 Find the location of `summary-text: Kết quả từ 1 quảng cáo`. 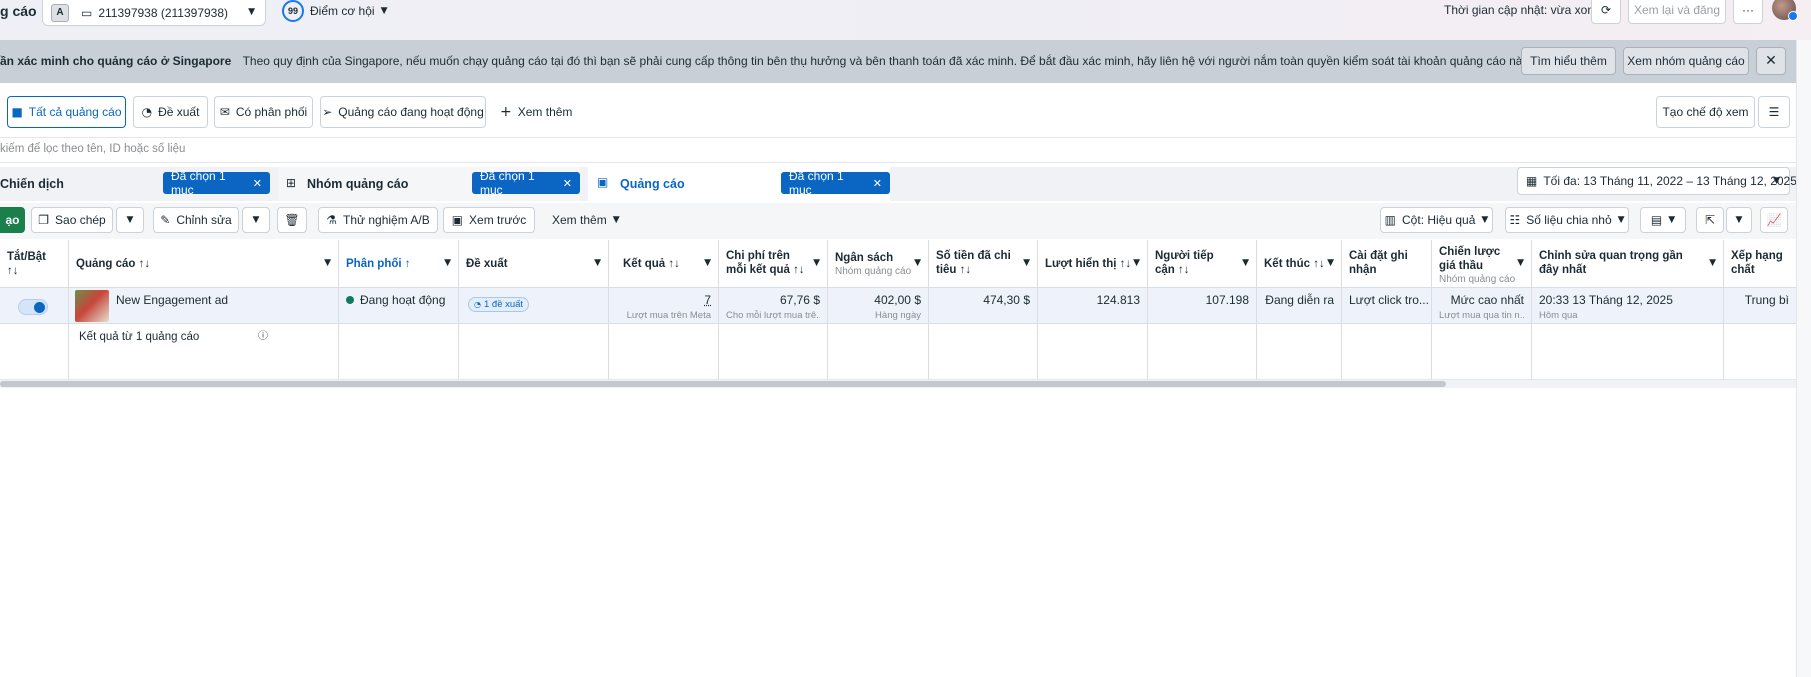

summary-text: Kết quả từ 1 quảng cáo is located at coordinates (139, 337).